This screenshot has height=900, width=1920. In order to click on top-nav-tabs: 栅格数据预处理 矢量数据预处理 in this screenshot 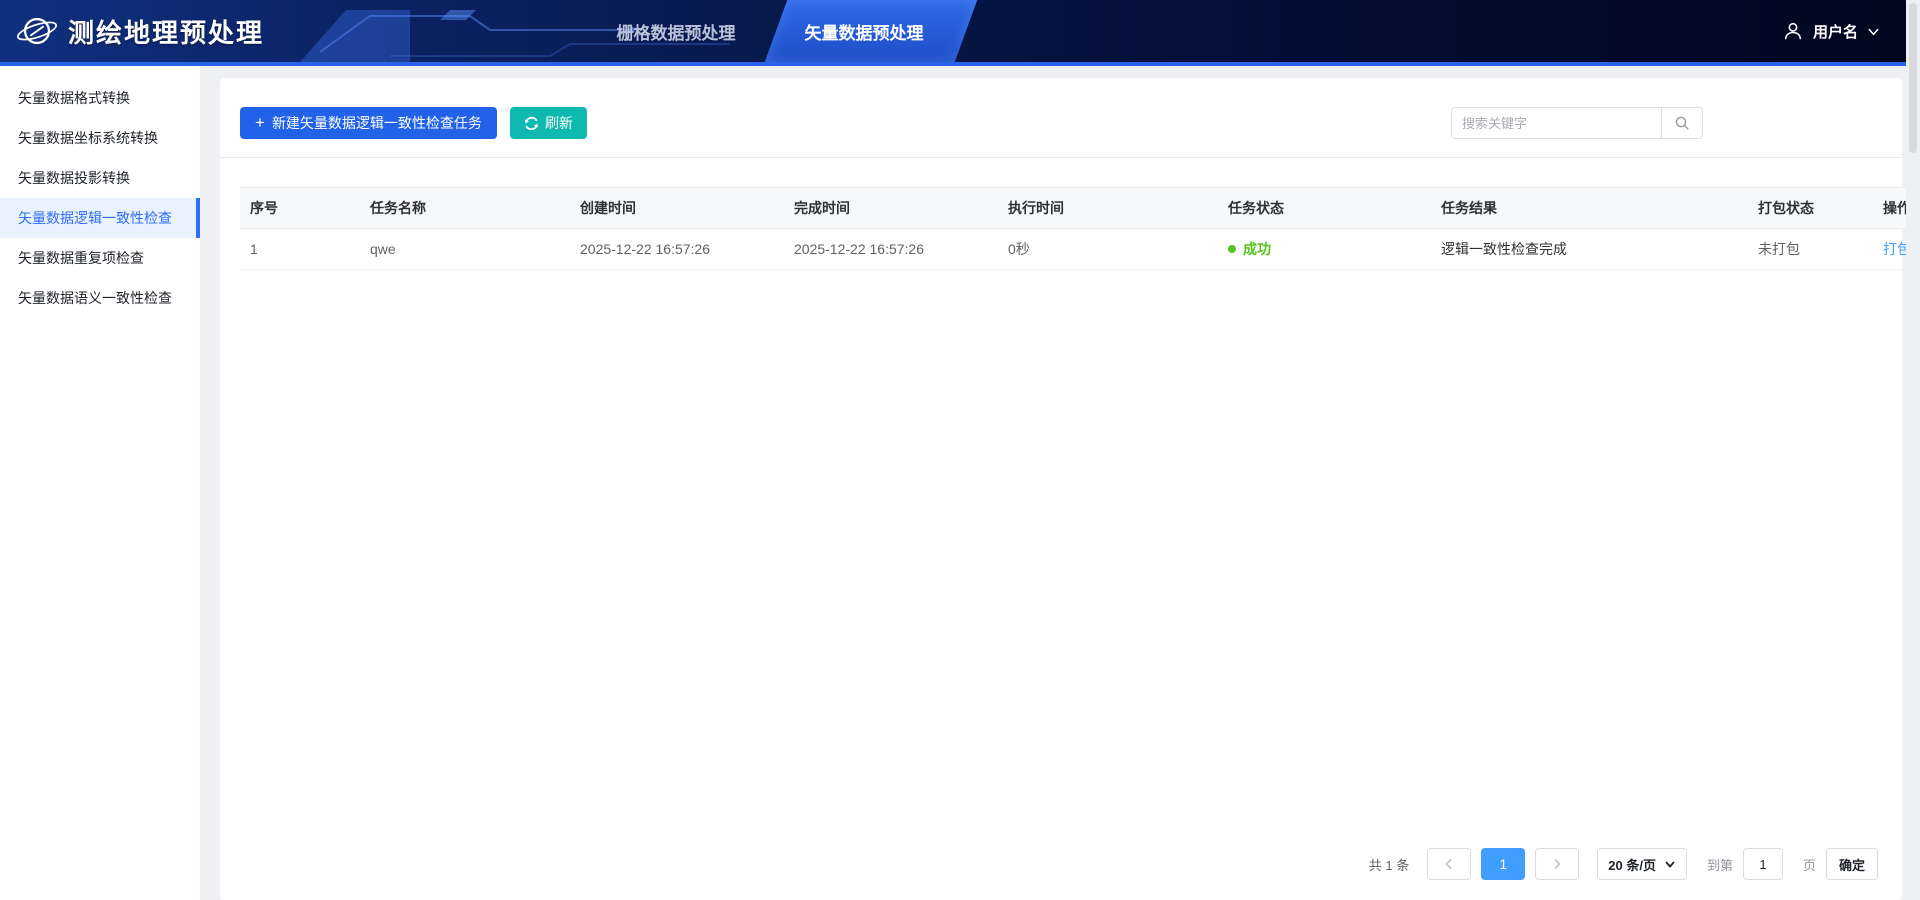, I will do `click(780, 31)`.